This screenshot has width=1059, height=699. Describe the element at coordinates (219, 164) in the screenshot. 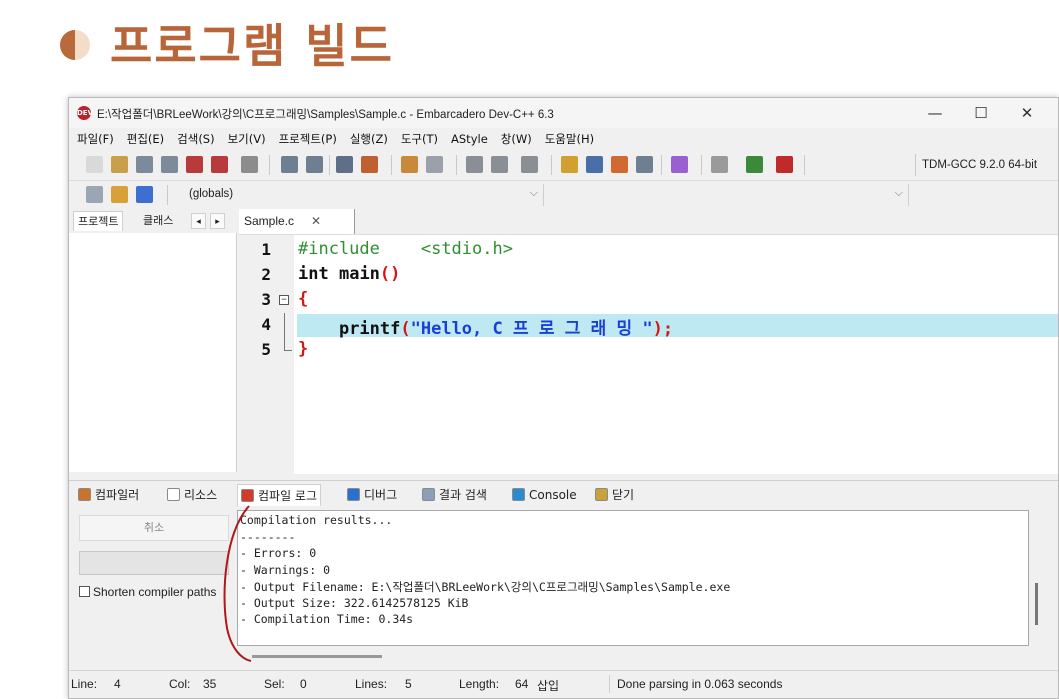

I see `close-all-icon` at that location.